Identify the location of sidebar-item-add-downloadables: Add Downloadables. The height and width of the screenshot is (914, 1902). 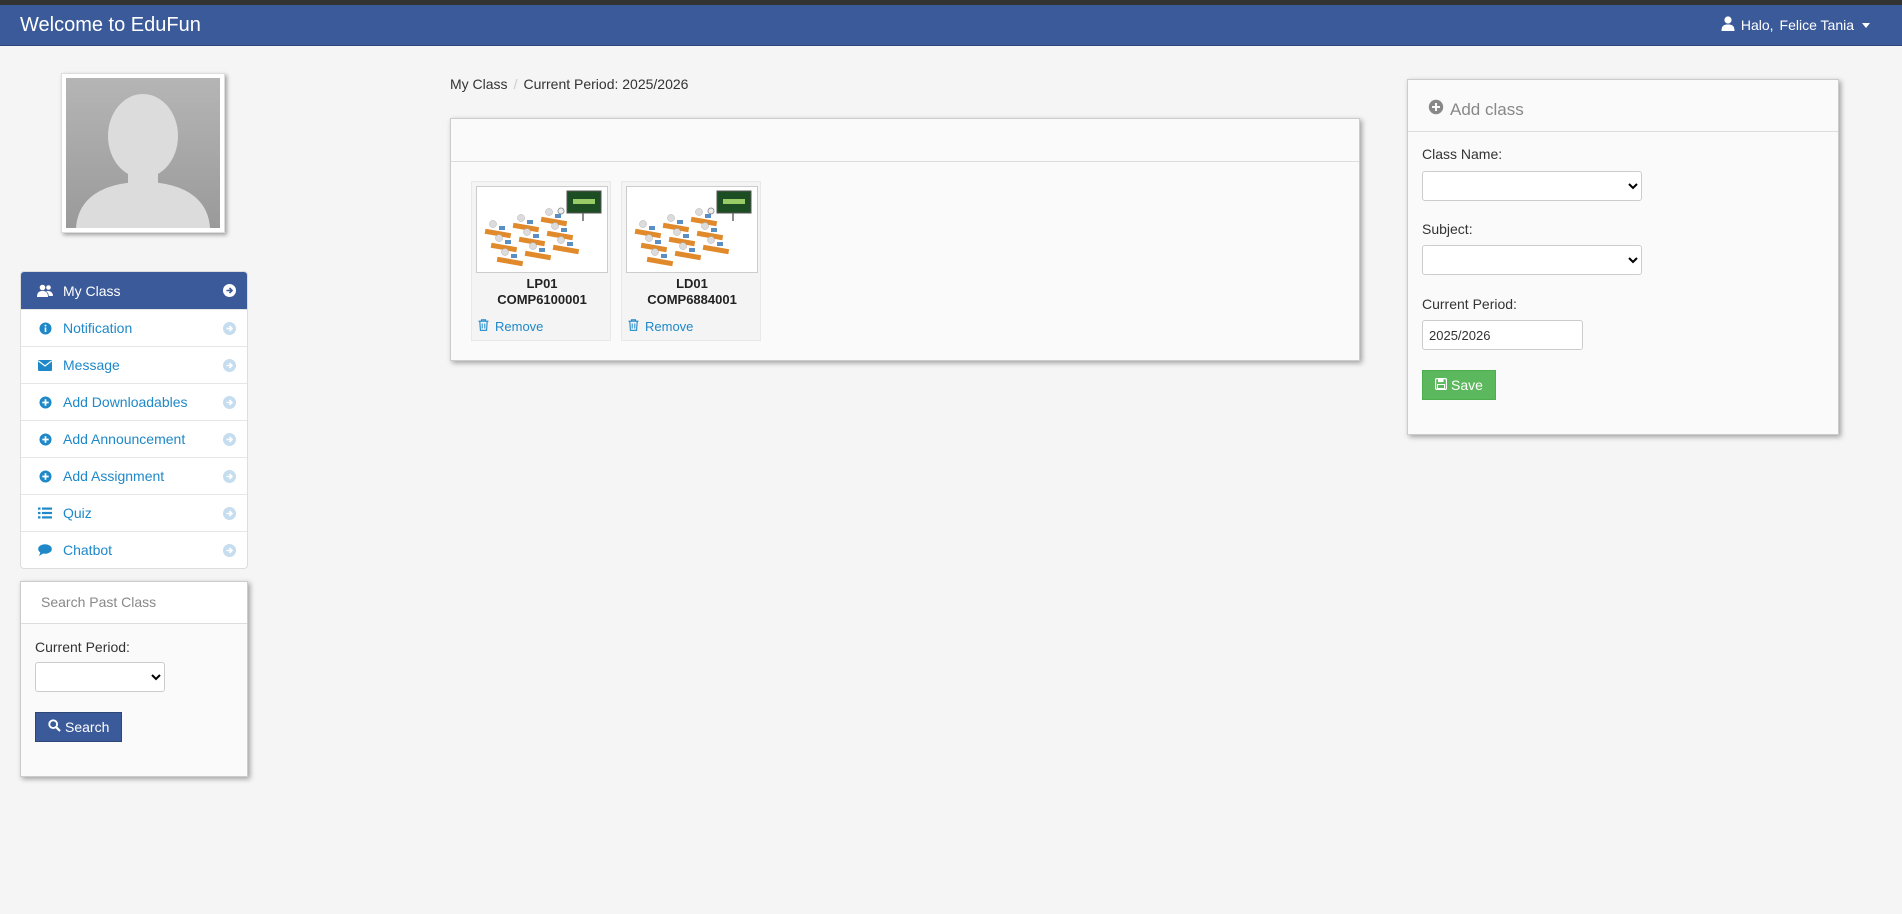
(134, 401).